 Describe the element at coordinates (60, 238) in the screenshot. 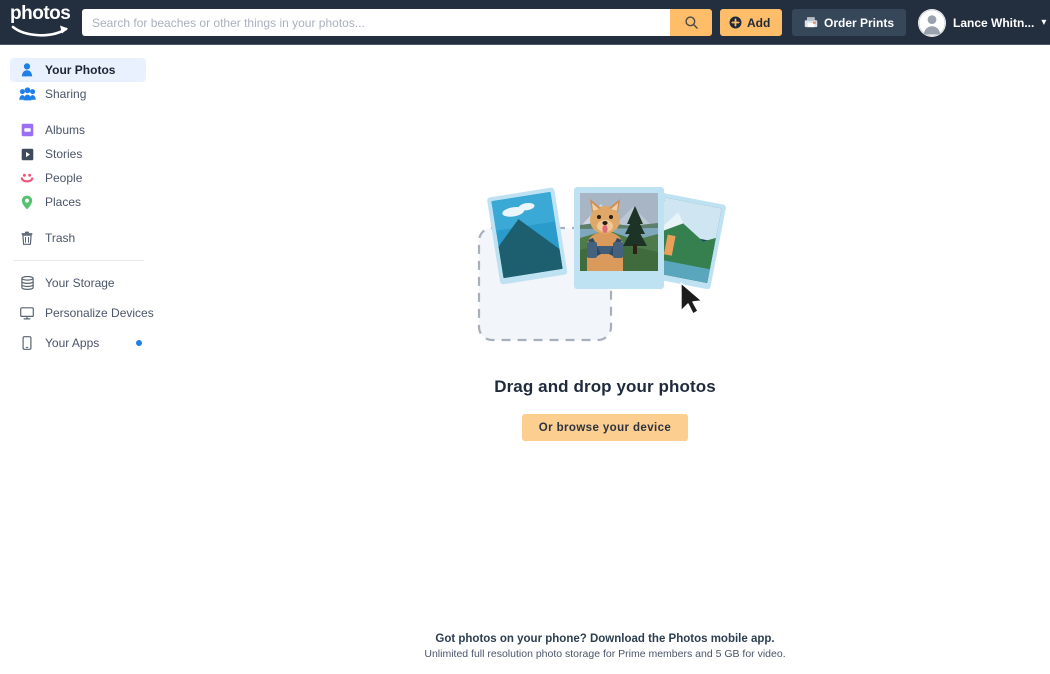

I see `sidebar-label: Trash` at that location.